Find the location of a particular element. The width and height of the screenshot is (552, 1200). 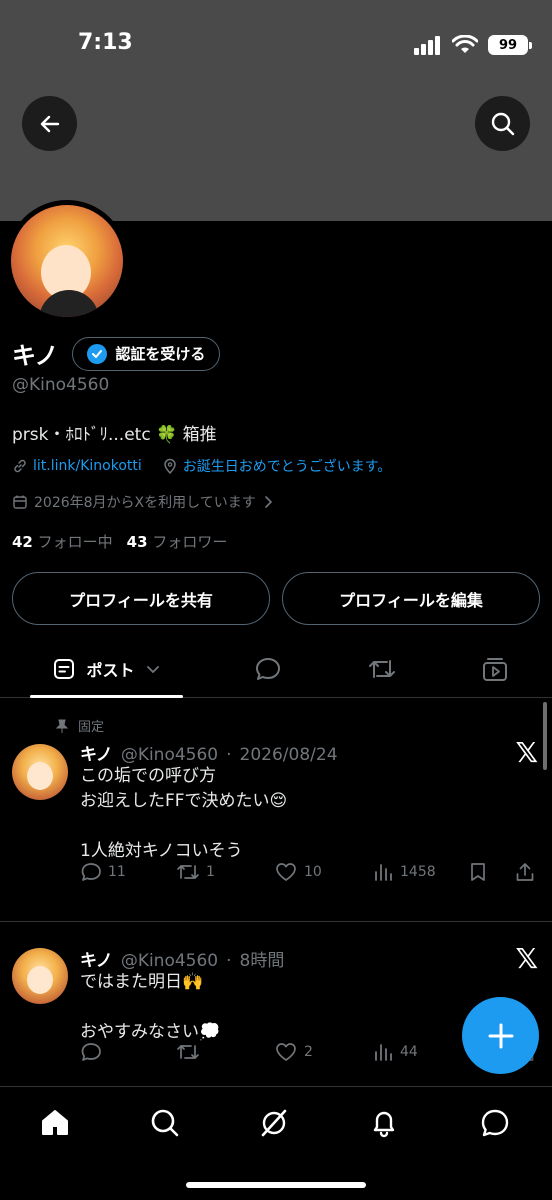

profile-handle: @Kino4560 is located at coordinates (61, 385).